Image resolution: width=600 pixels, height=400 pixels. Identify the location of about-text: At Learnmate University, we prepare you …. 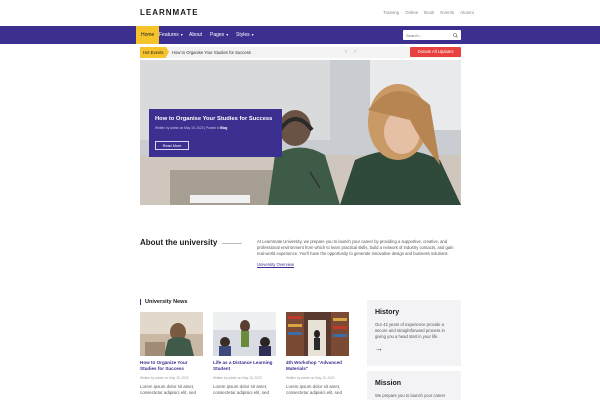
(355, 248).